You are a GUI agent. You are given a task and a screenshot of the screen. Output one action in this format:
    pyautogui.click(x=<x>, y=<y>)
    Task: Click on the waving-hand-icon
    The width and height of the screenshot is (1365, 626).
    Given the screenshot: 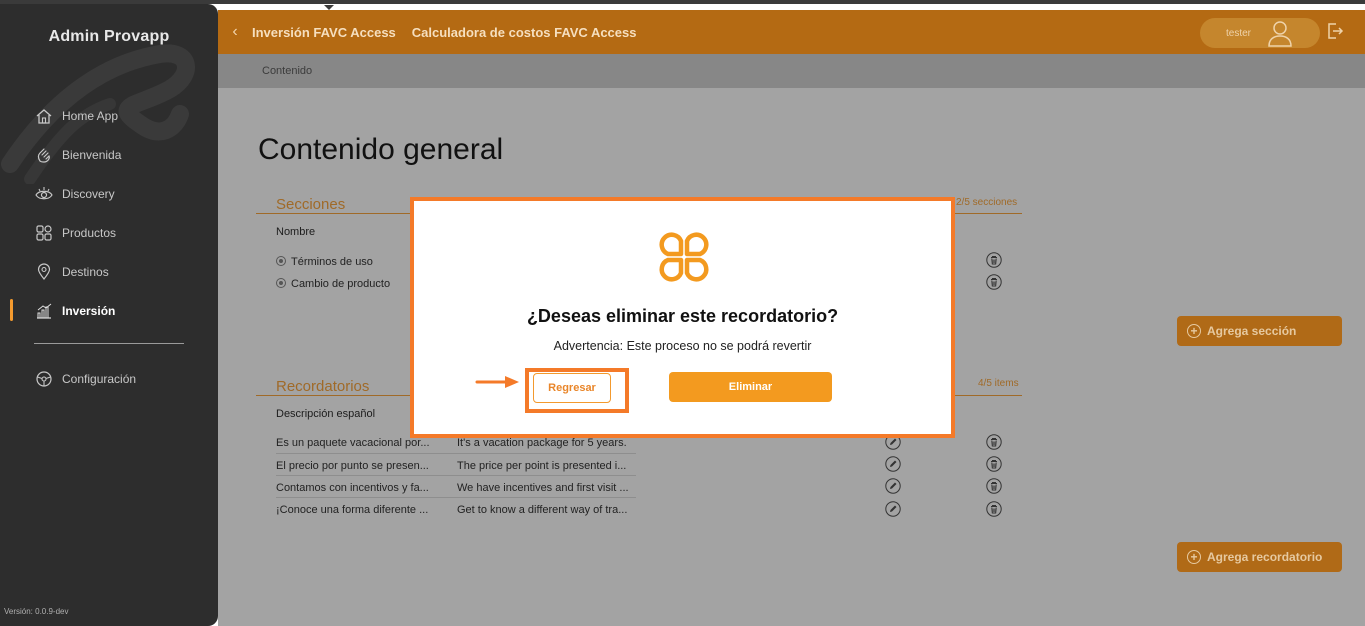 What is the action you would take?
    pyautogui.click(x=44, y=155)
    